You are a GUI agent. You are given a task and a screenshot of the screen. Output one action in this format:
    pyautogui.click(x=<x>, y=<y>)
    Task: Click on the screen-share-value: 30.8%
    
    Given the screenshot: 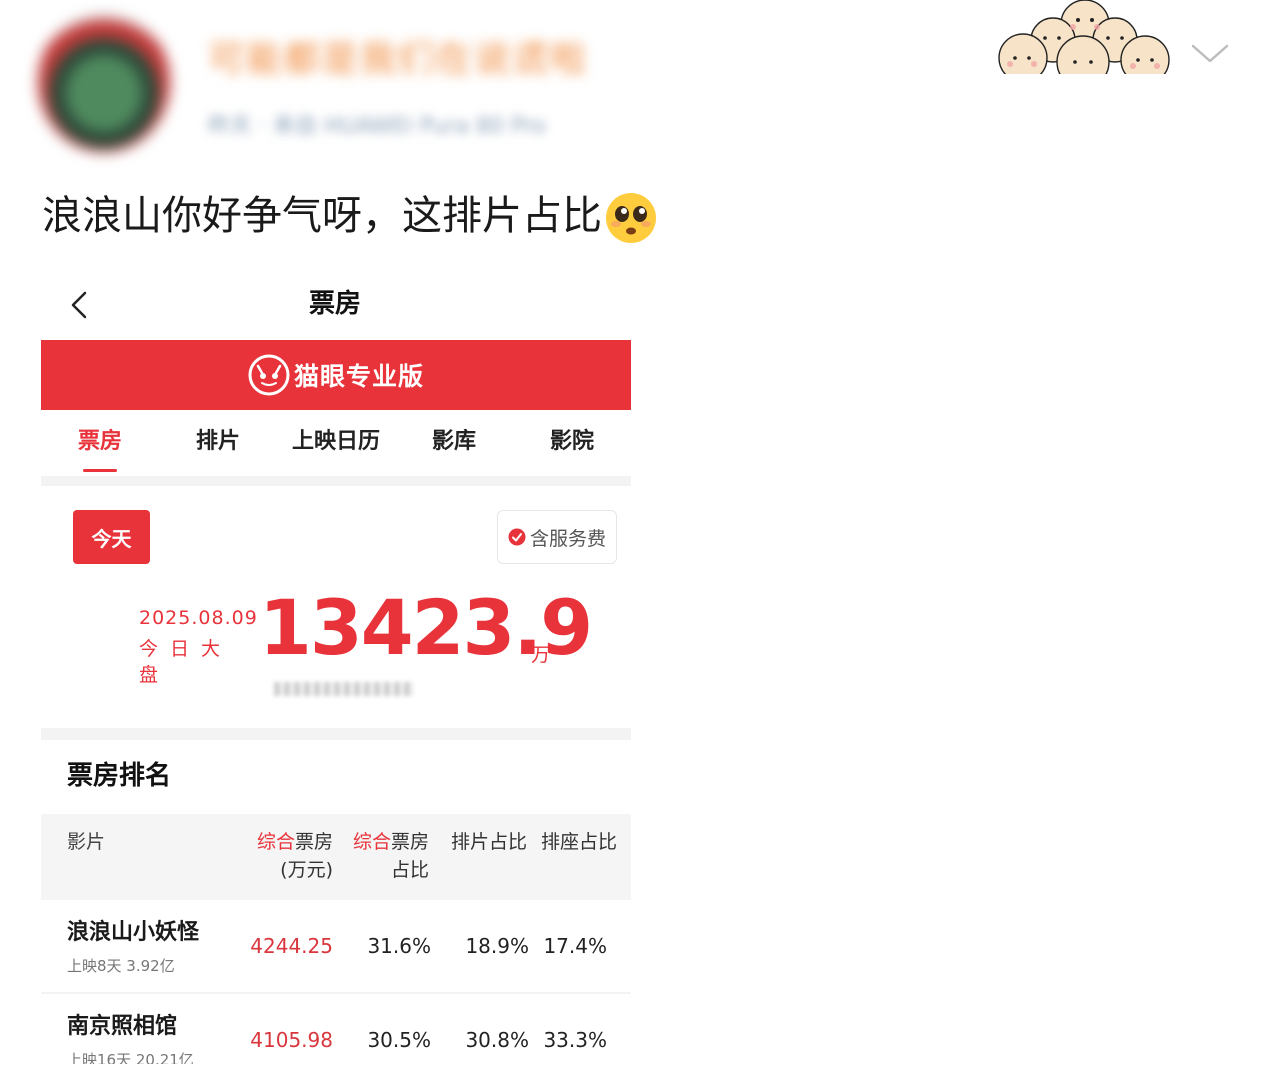 What is the action you would take?
    pyautogui.click(x=497, y=1040)
    